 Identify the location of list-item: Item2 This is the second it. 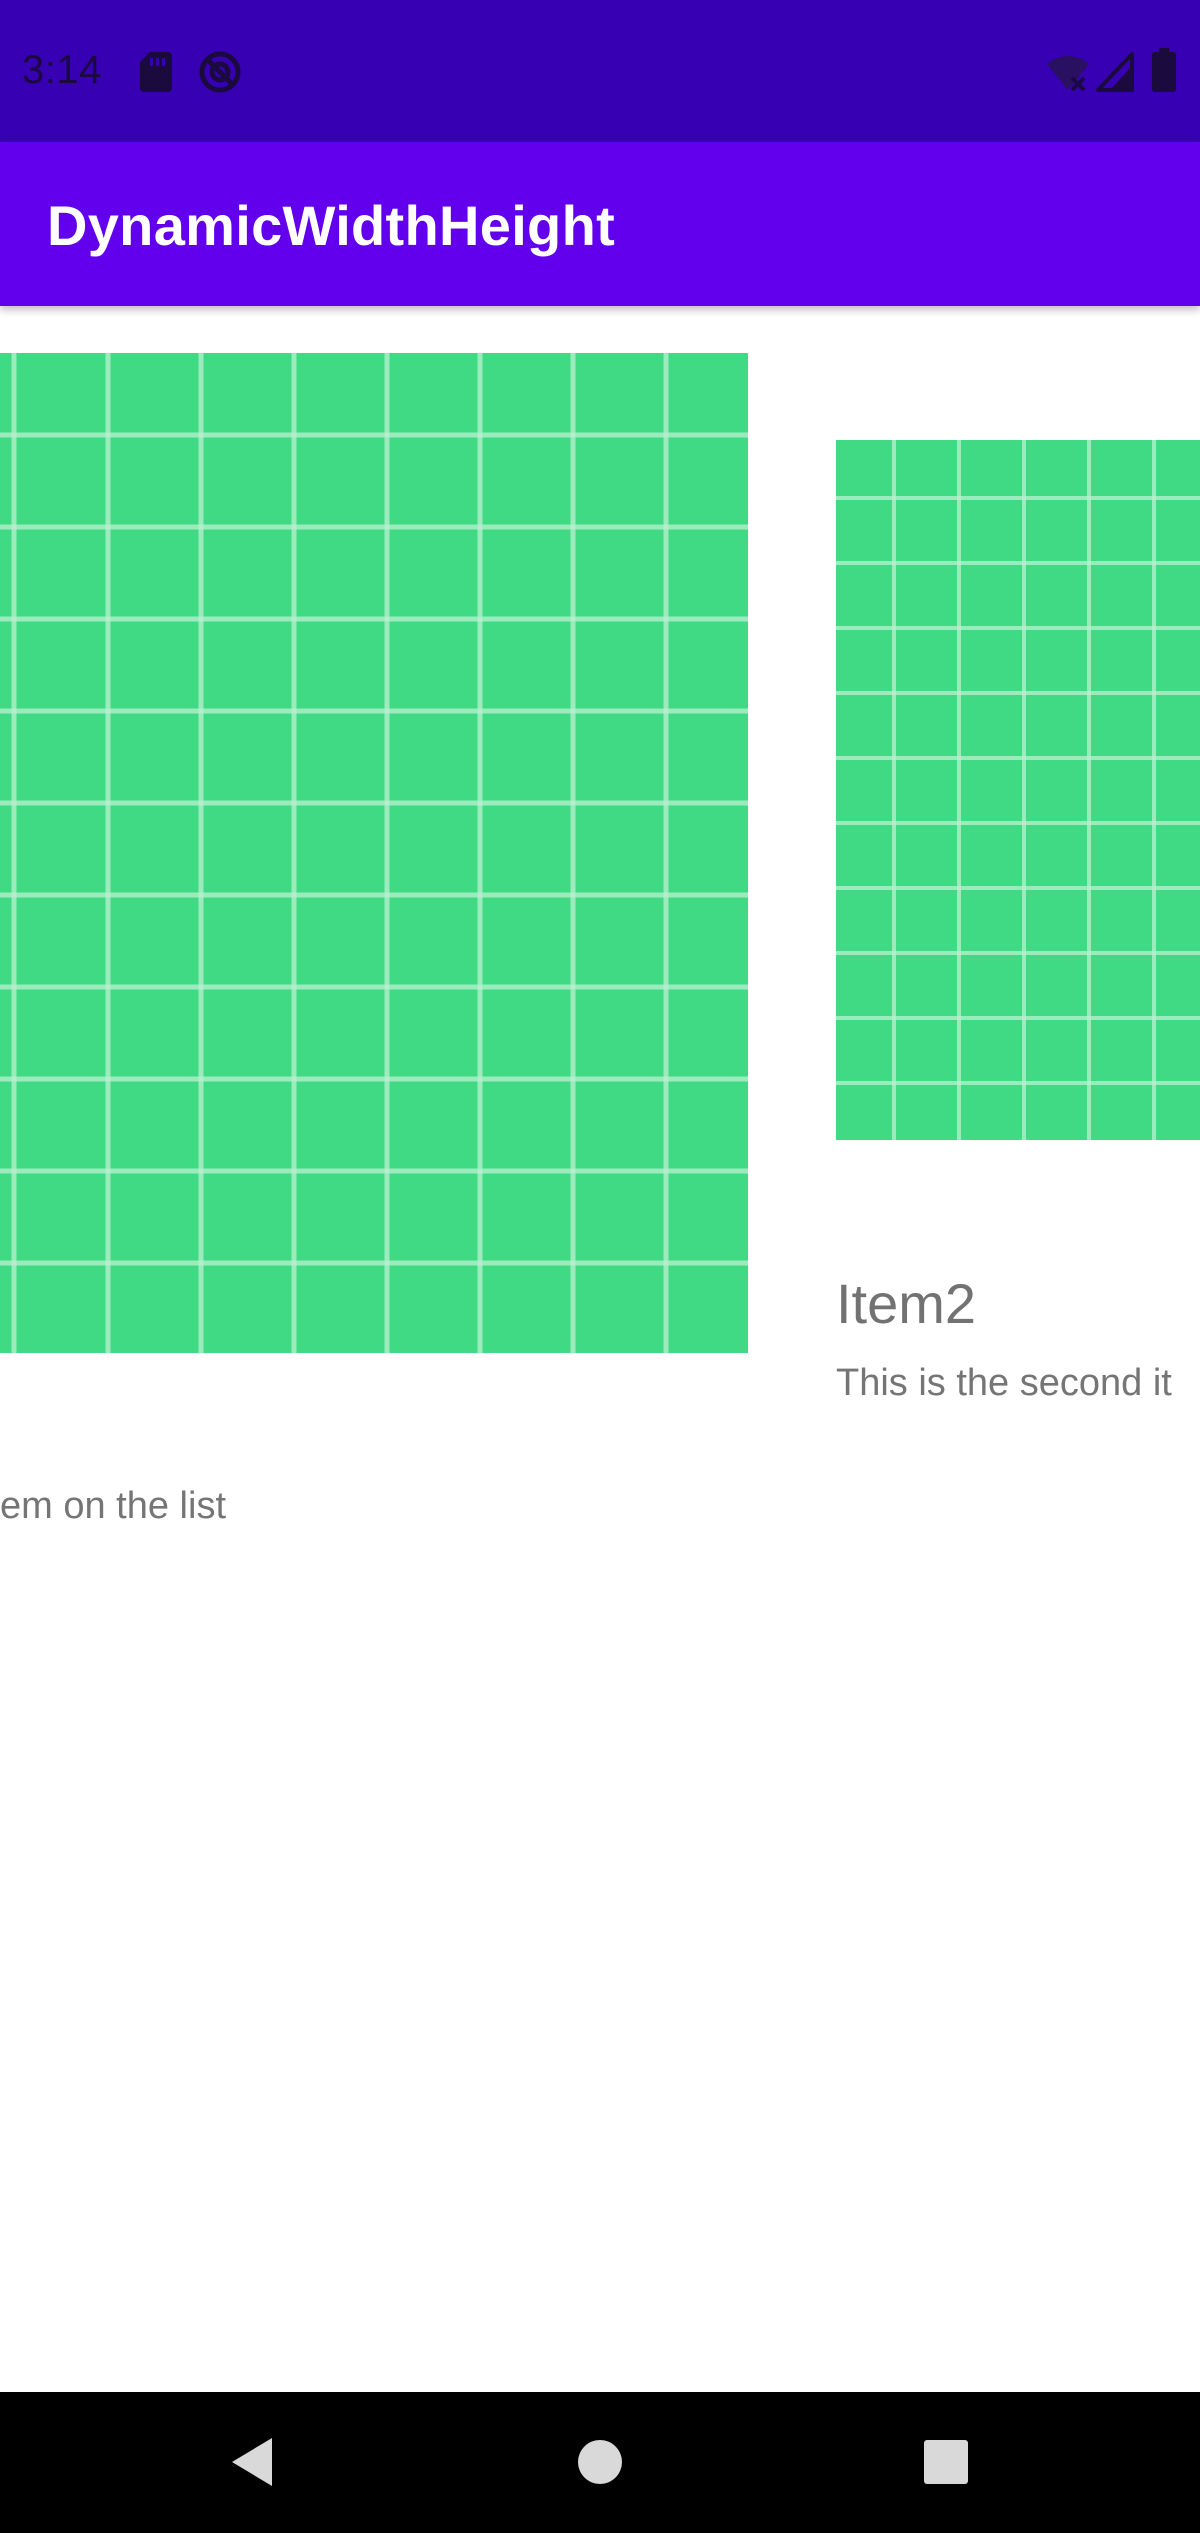
(1018, 906).